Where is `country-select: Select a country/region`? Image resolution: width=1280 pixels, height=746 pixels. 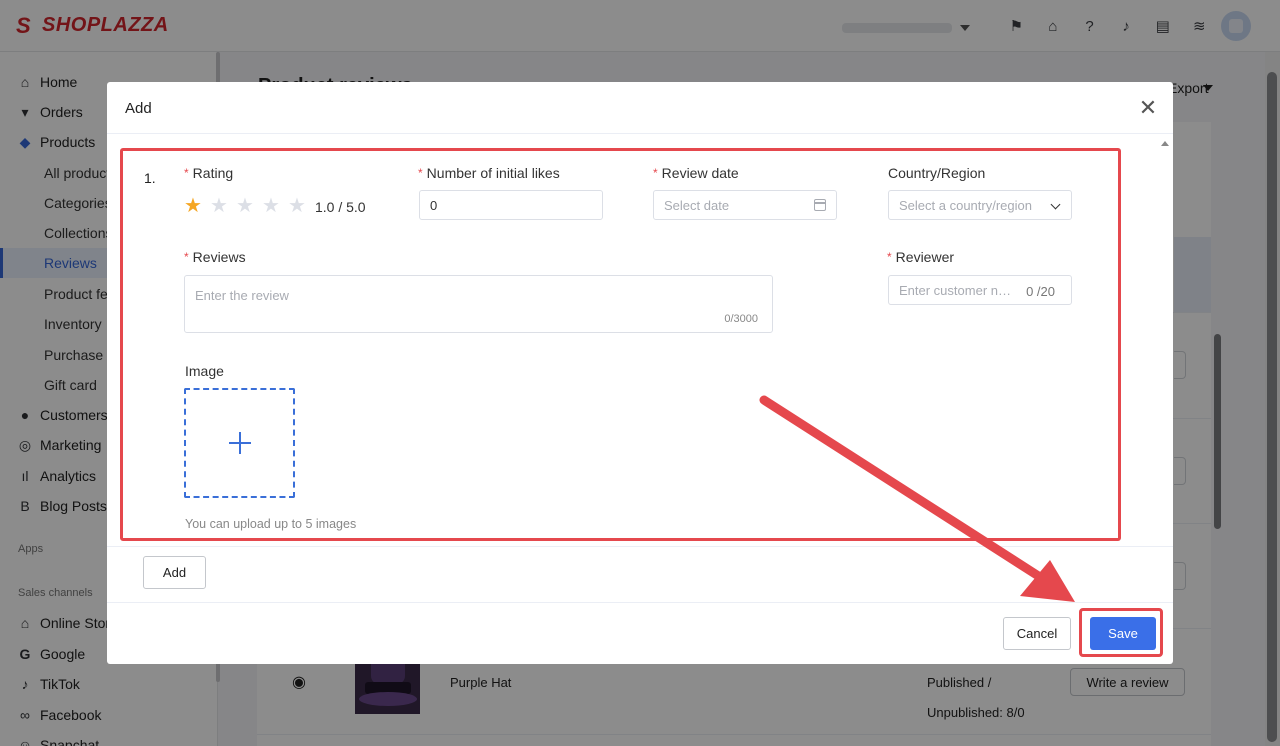
country-select: Select a country/region is located at coordinates (980, 205).